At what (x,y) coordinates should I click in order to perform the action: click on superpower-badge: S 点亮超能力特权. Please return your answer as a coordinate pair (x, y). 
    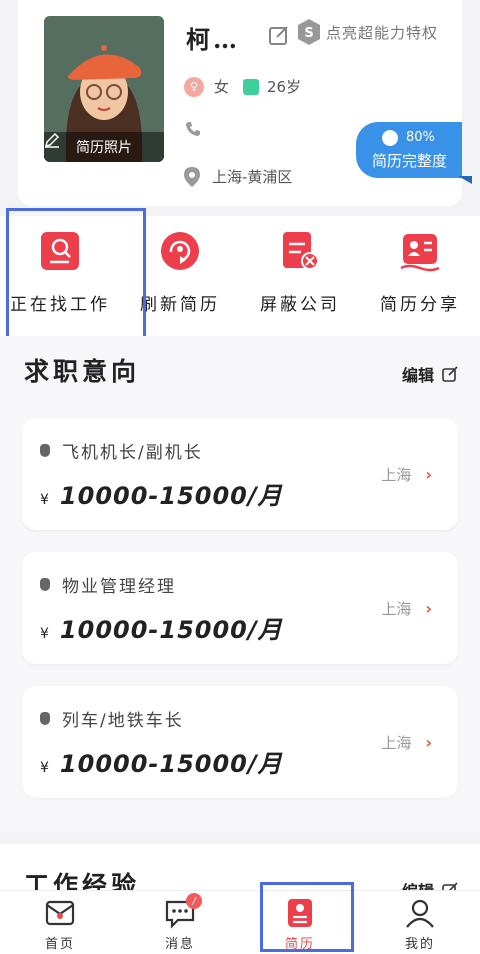
    Looking at the image, I should click on (367, 32).